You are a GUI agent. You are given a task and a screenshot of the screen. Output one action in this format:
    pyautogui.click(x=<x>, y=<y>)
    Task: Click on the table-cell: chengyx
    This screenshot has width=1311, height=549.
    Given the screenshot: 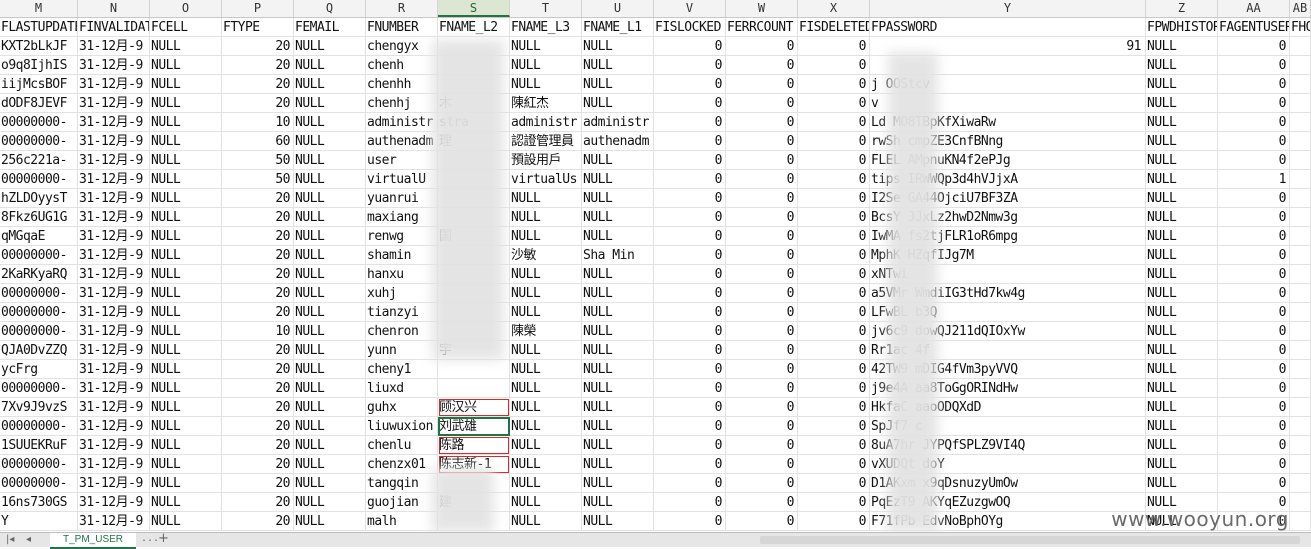 What is the action you would take?
    pyautogui.click(x=402, y=46)
    